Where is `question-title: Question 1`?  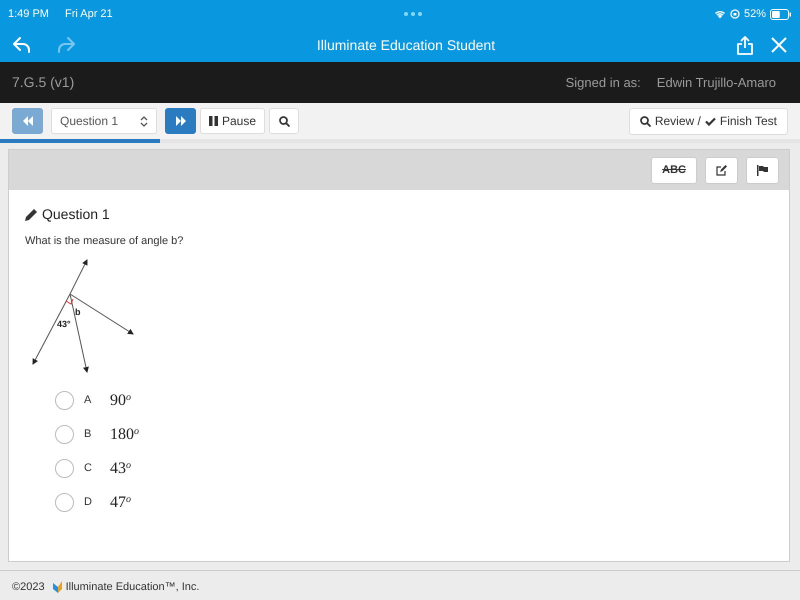
question-title: Question 1 is located at coordinates (76, 214).